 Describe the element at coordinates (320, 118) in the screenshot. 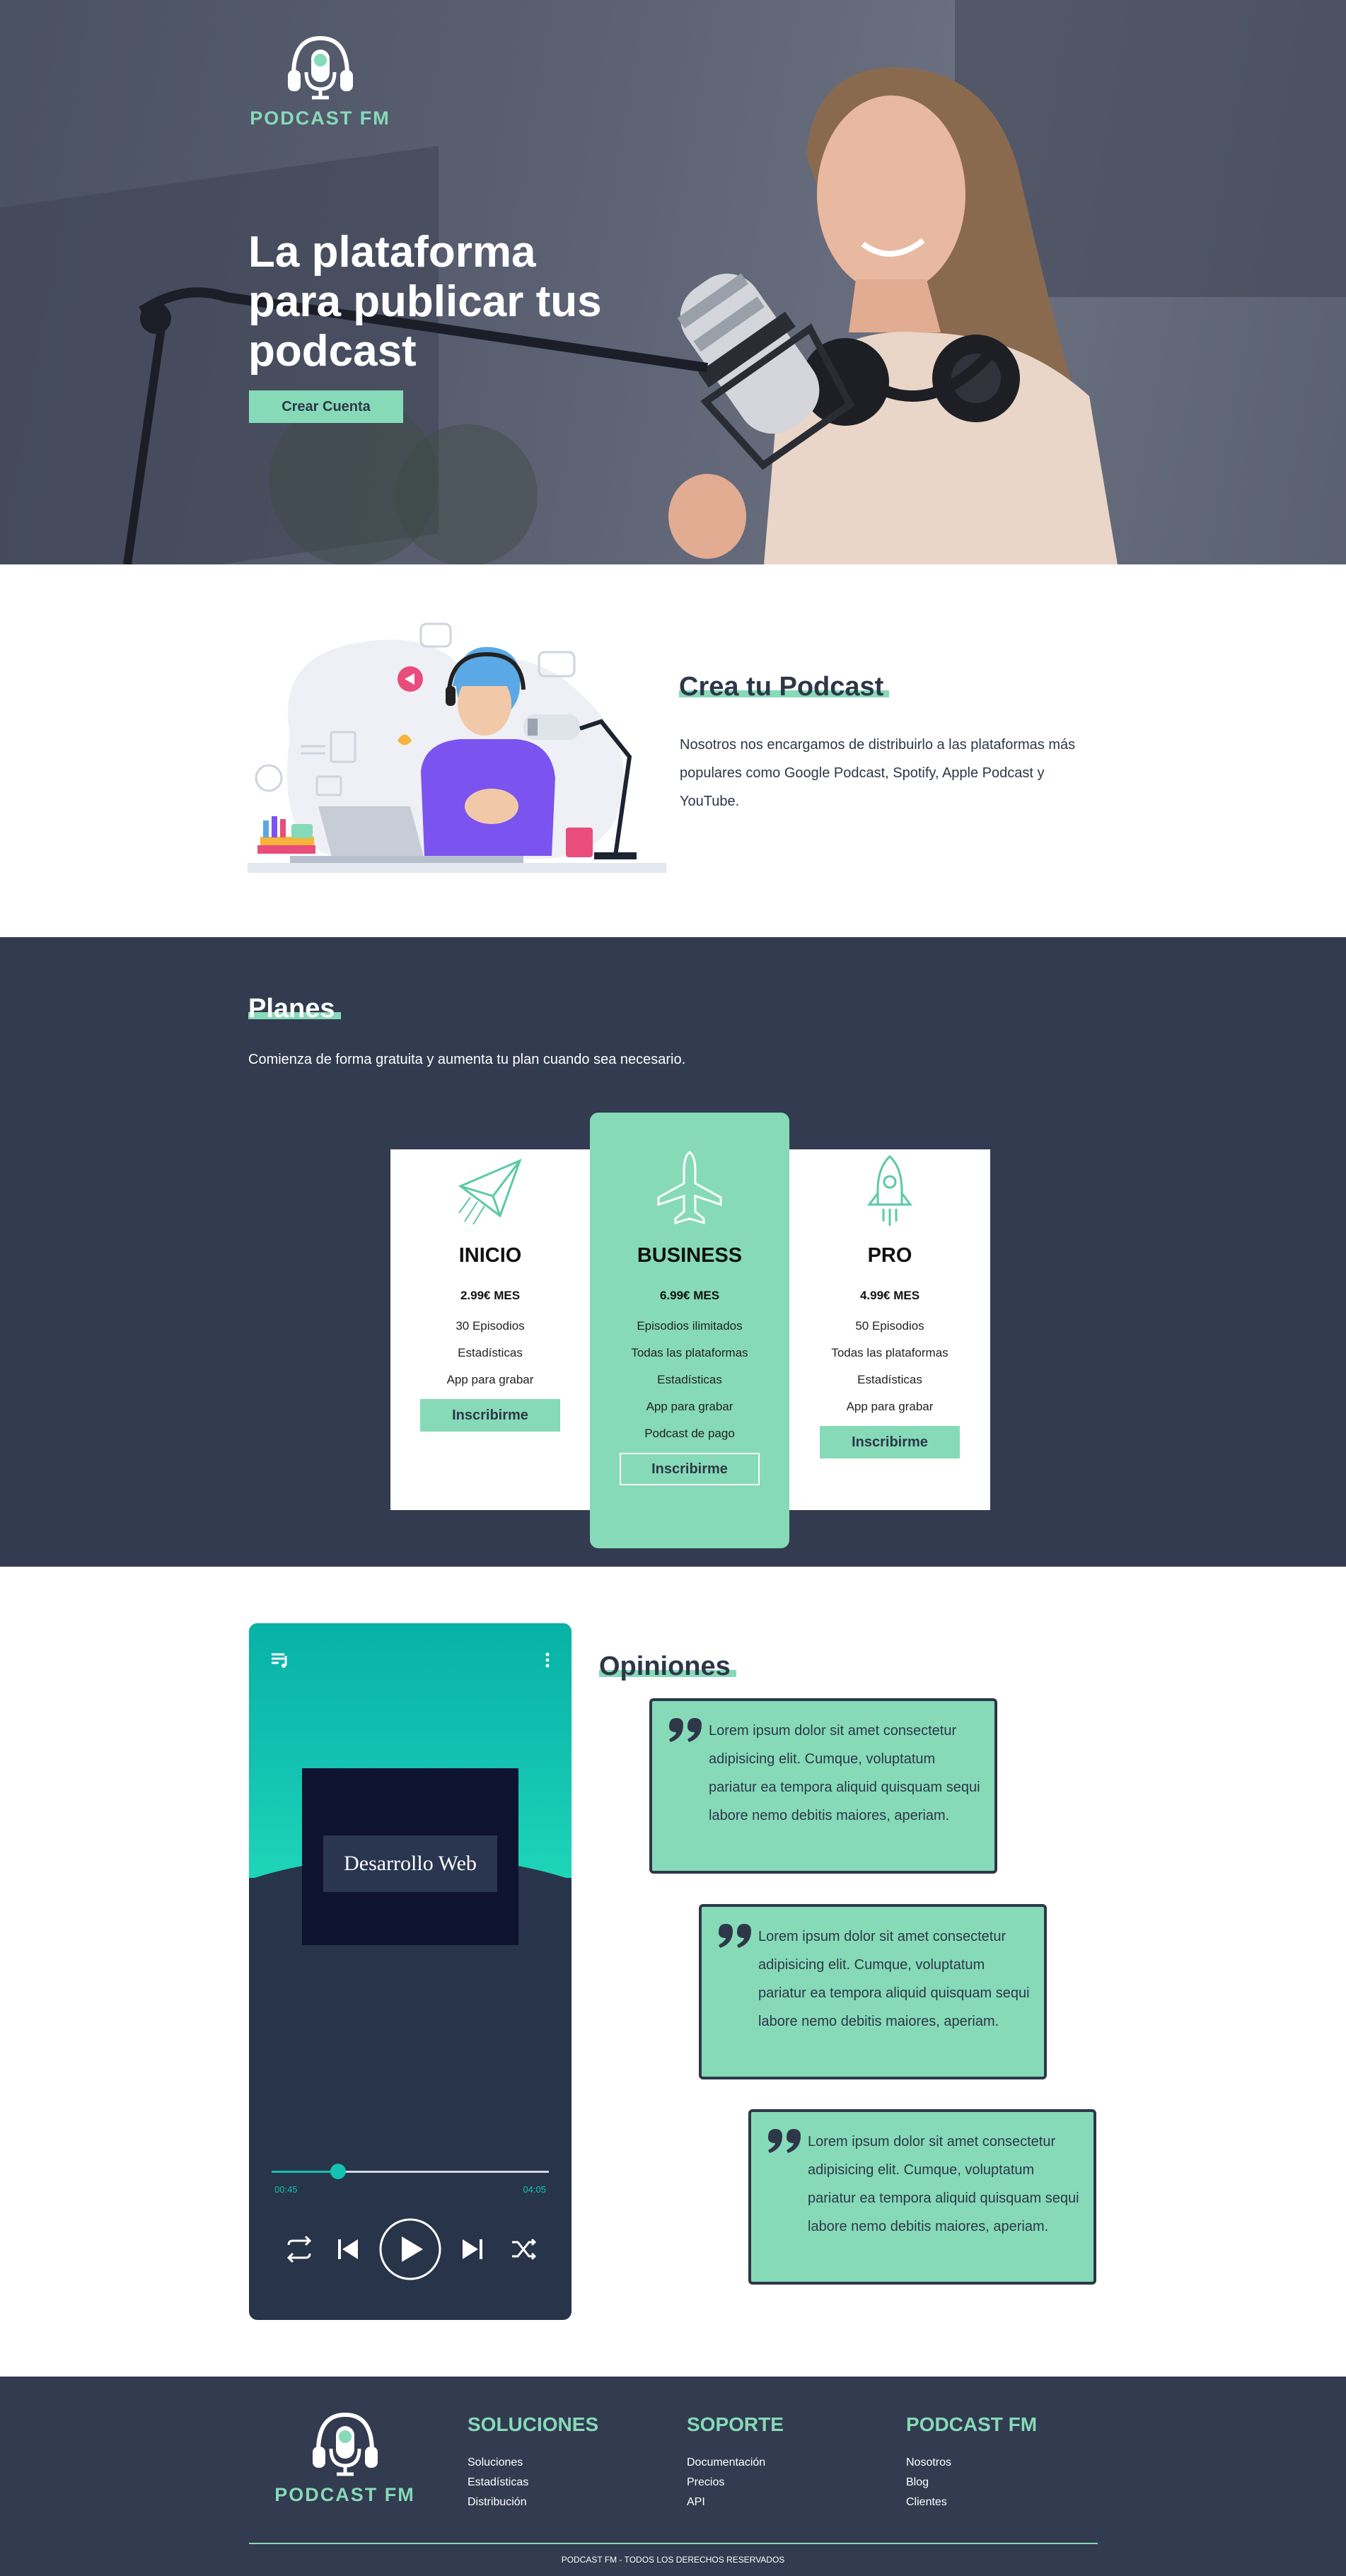

I see `hero-brand-name: PODCAST FM` at that location.